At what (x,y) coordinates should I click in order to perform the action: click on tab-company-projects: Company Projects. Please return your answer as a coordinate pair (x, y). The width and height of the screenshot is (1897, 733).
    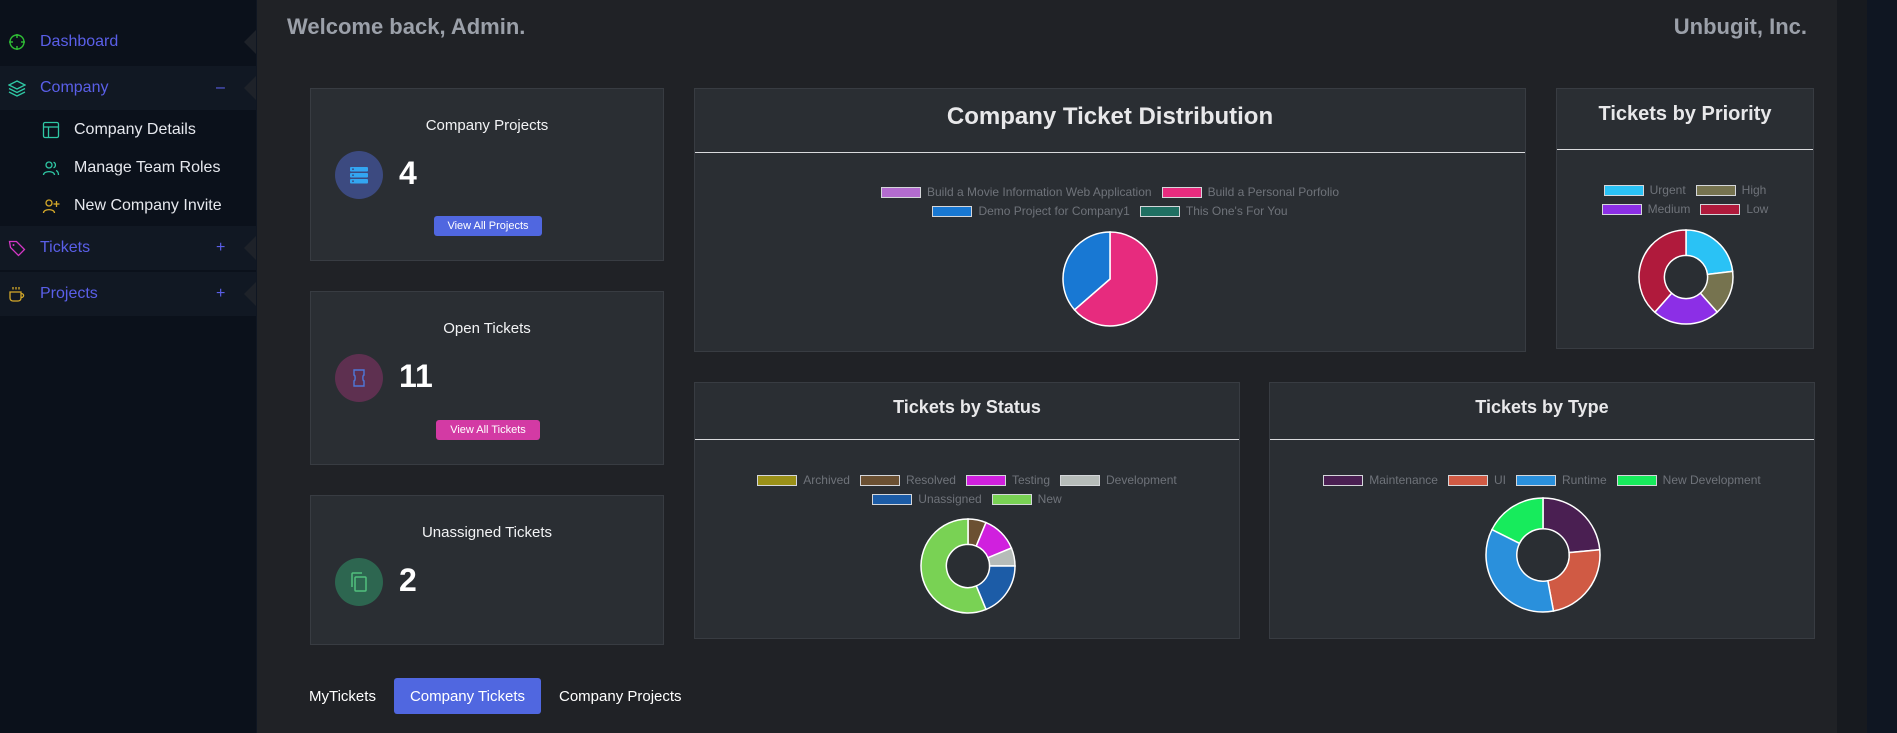
    Looking at the image, I should click on (620, 696).